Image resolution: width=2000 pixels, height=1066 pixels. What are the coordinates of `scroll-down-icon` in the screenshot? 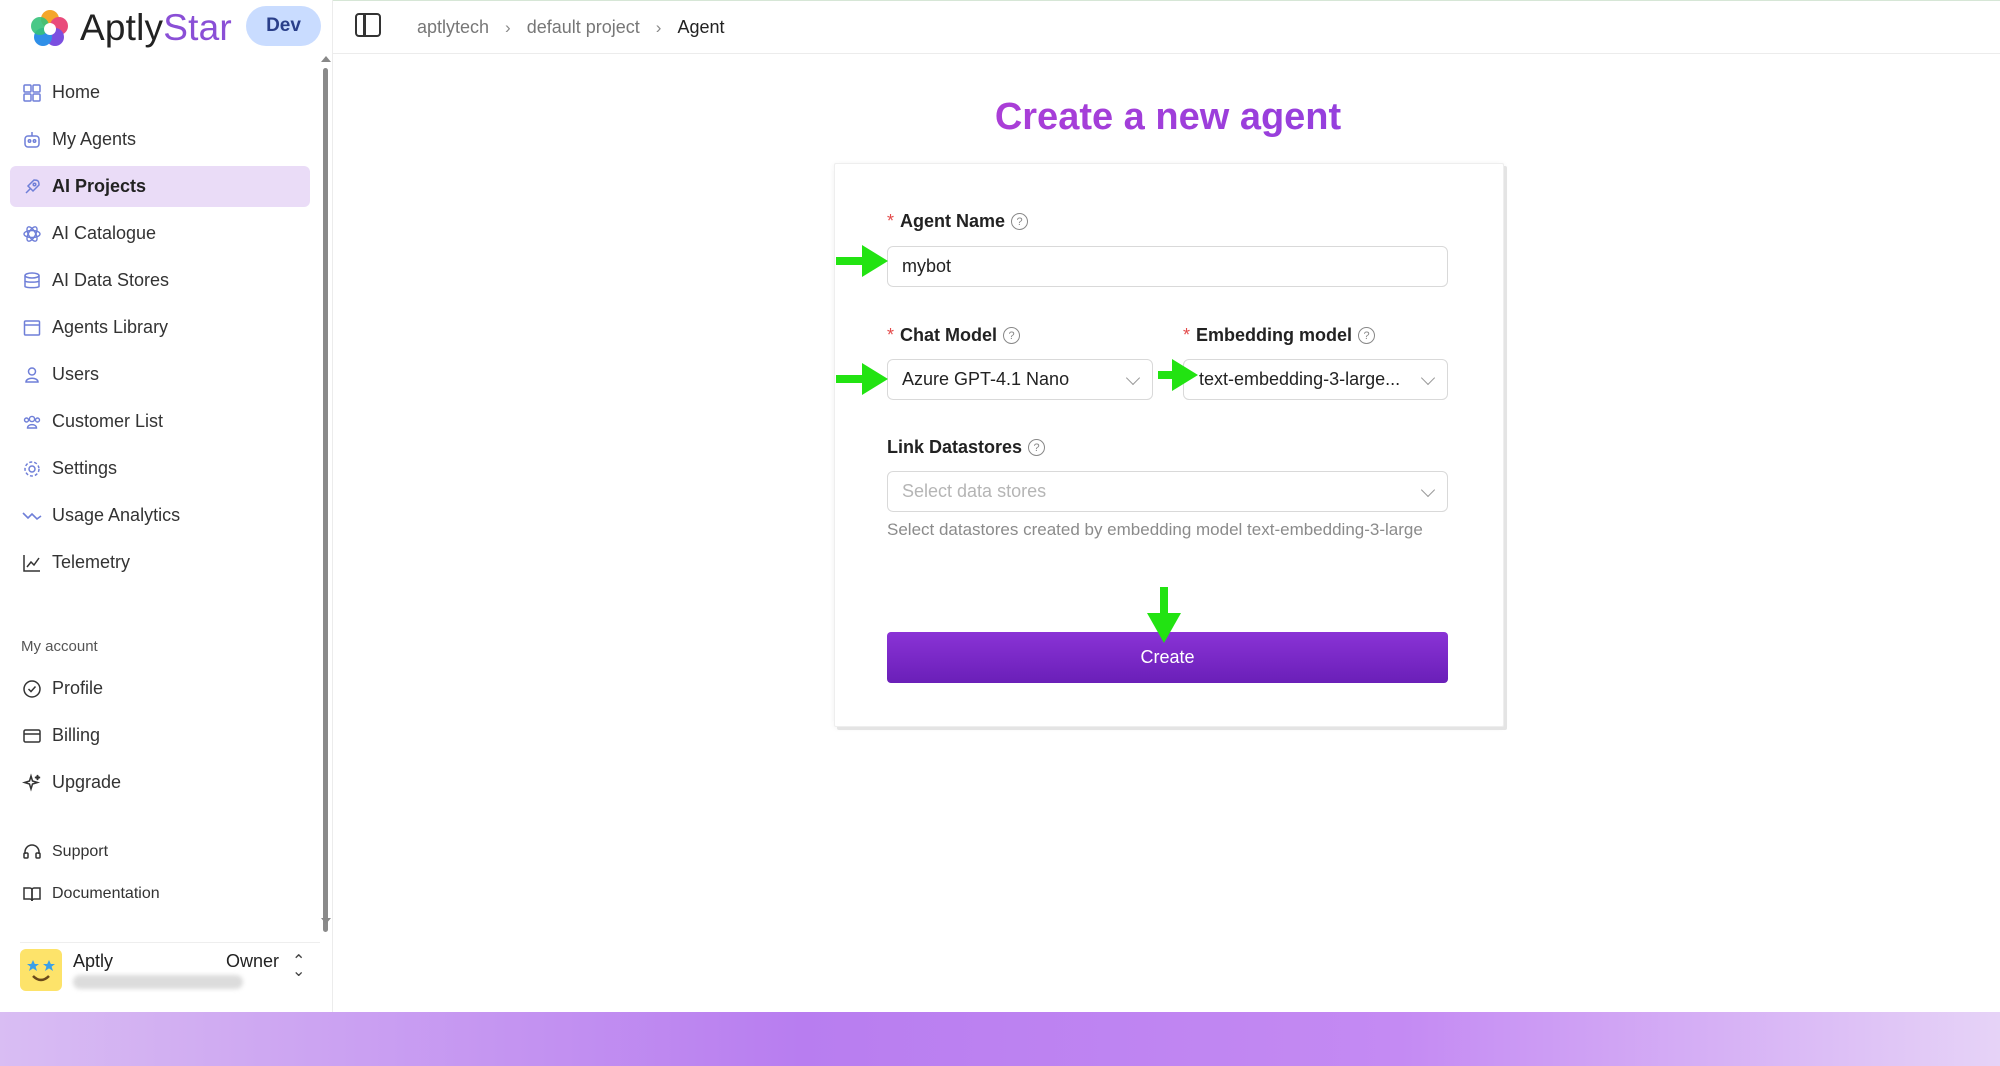 It's located at (326, 921).